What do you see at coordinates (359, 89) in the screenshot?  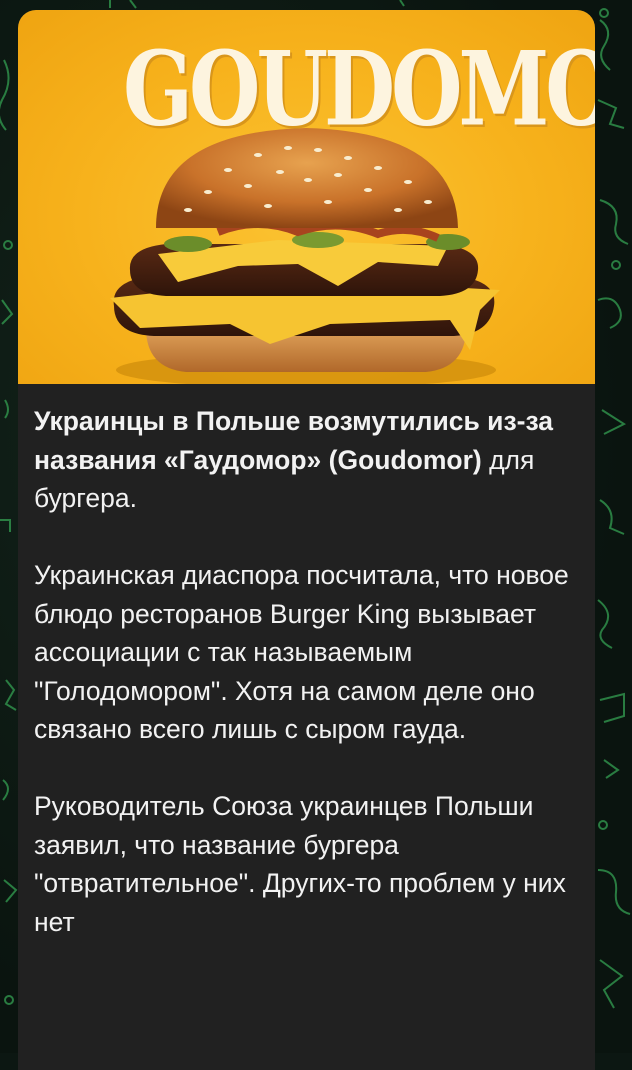 I see `image-brand-title: GOUDOMOR` at bounding box center [359, 89].